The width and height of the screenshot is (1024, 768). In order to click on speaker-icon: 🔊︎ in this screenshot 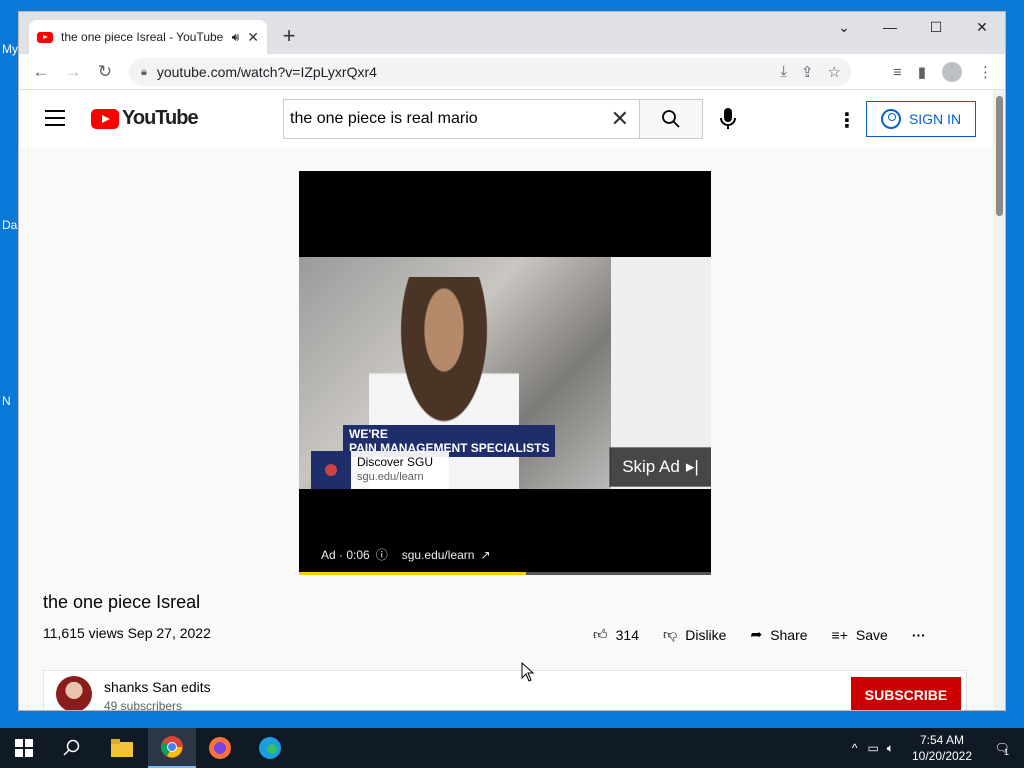, I will do `click(236, 37)`.